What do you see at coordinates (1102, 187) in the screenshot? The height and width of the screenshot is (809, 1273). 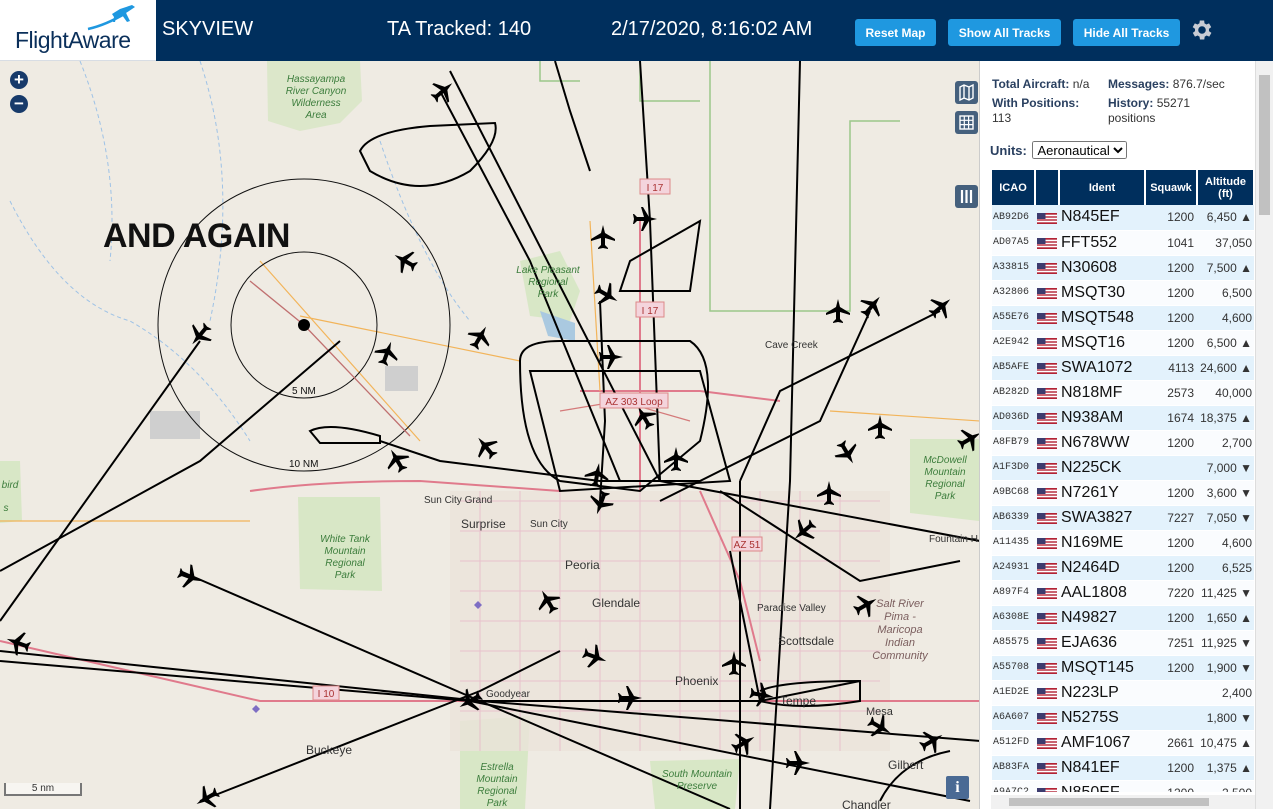 I see `col-ident: Ident` at bounding box center [1102, 187].